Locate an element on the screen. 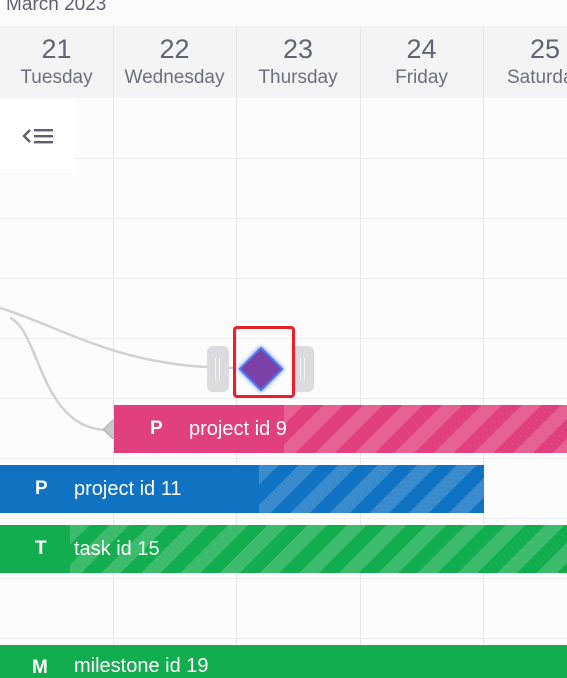  resize-handle-right is located at coordinates (303, 369).